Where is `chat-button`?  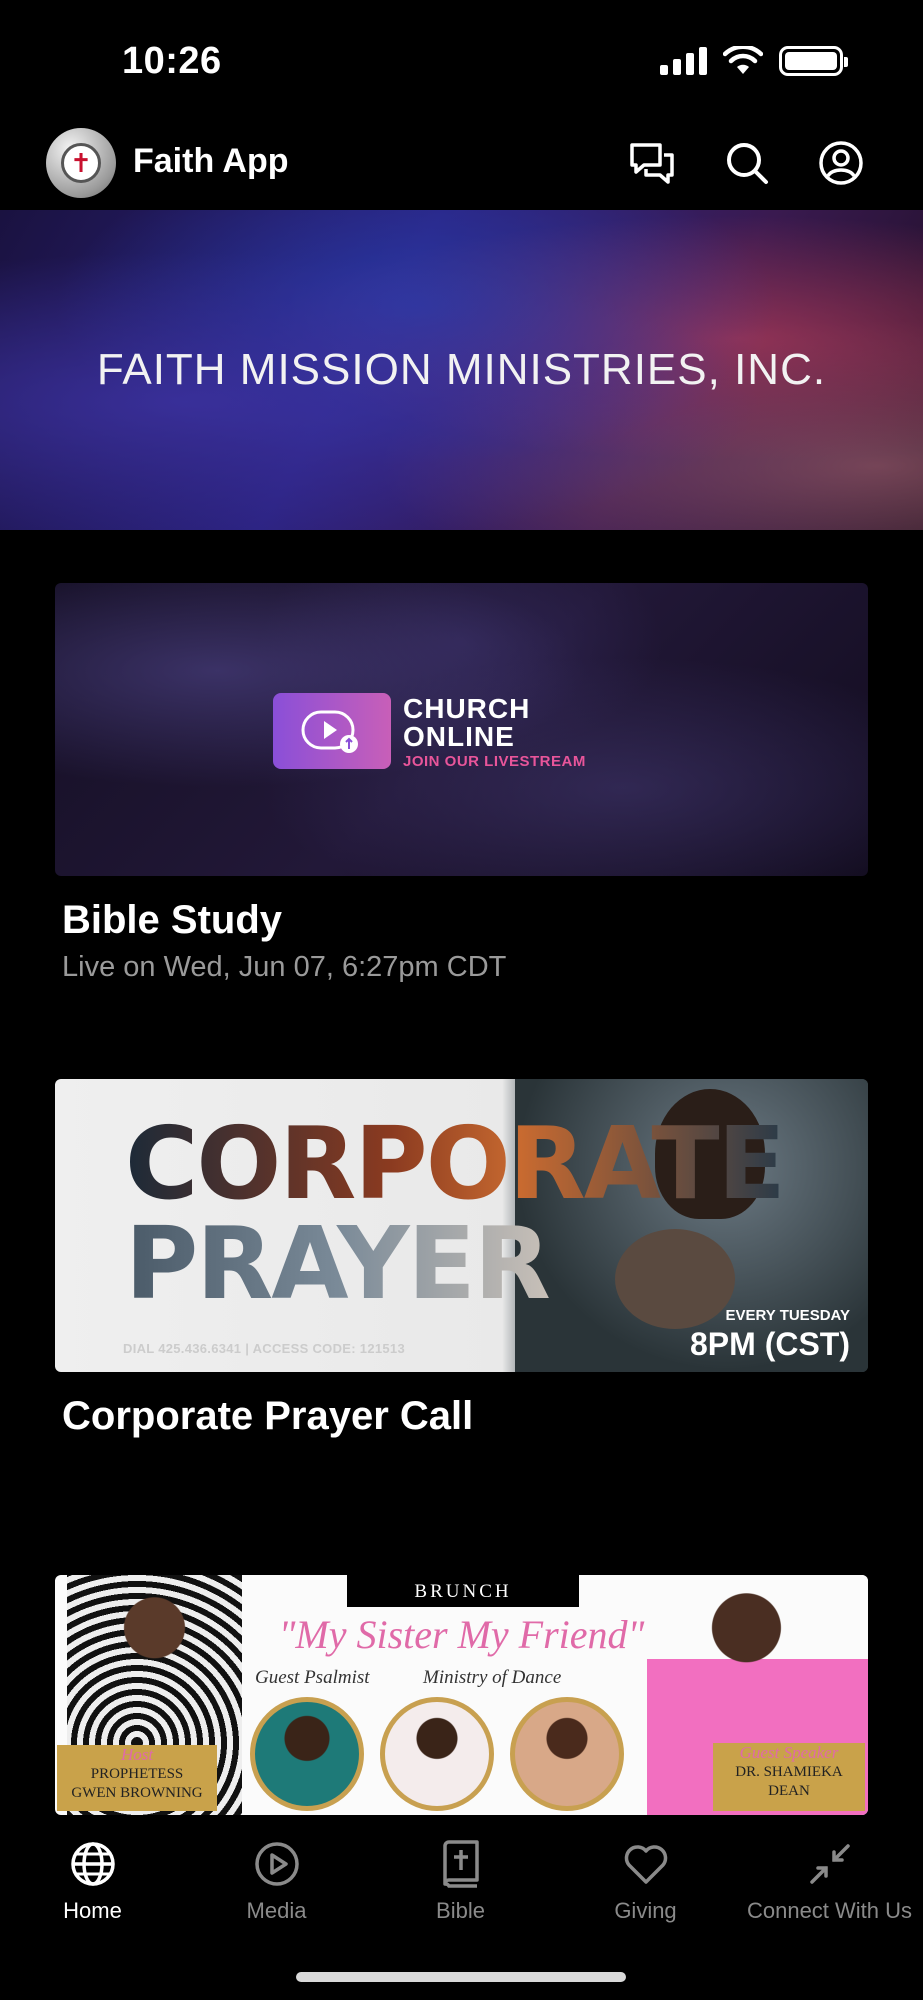
chat-button is located at coordinates (652, 163).